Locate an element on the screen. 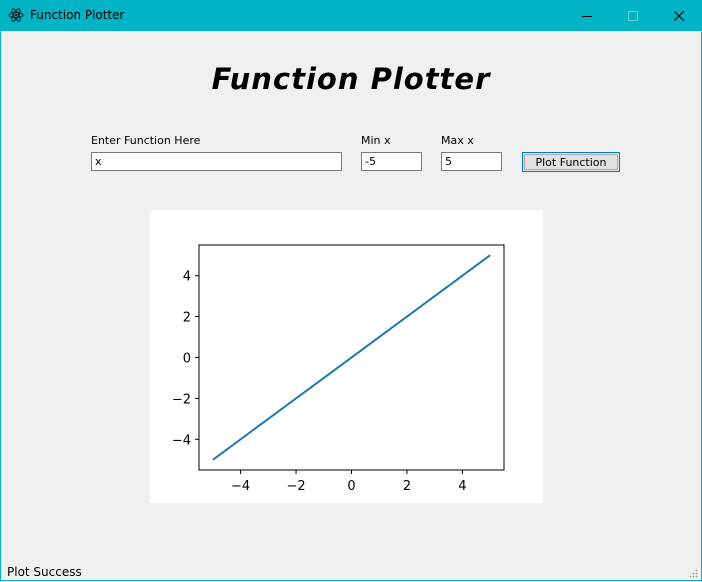 Image resolution: width=702 pixels, height=582 pixels. min-x-label: Min x is located at coordinates (376, 140).